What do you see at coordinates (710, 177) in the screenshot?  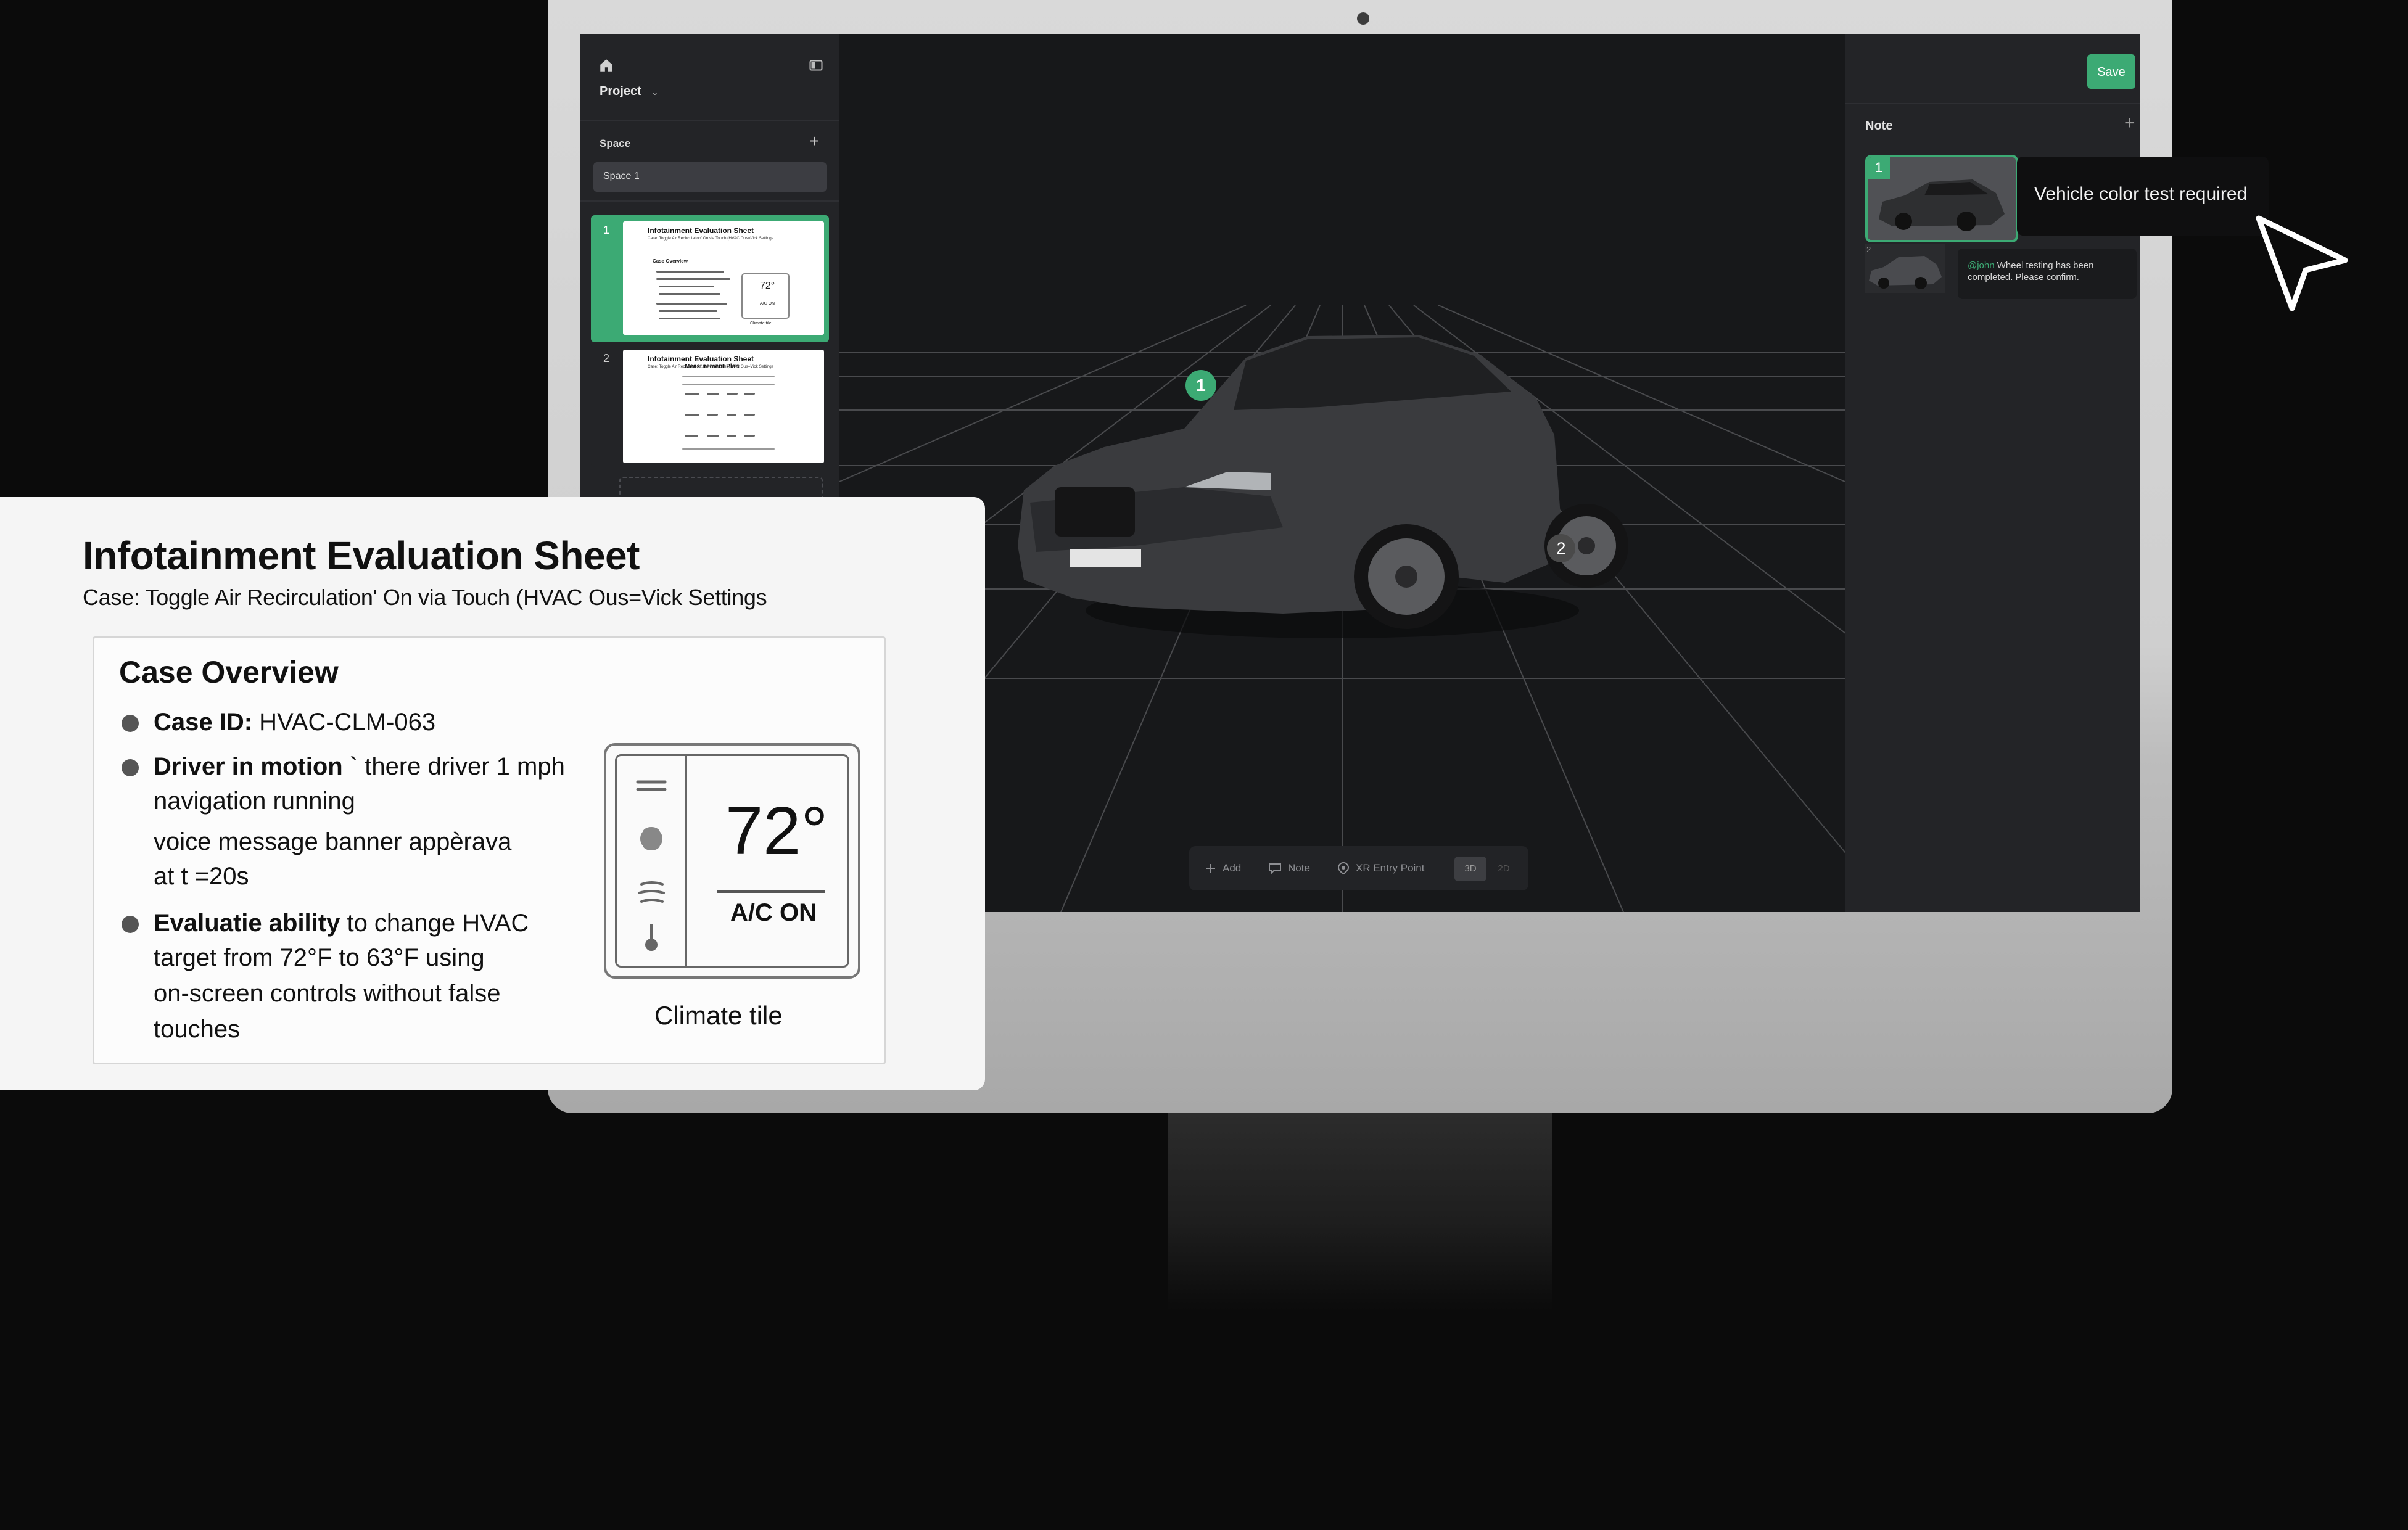 I see `space-select: Space 1` at bounding box center [710, 177].